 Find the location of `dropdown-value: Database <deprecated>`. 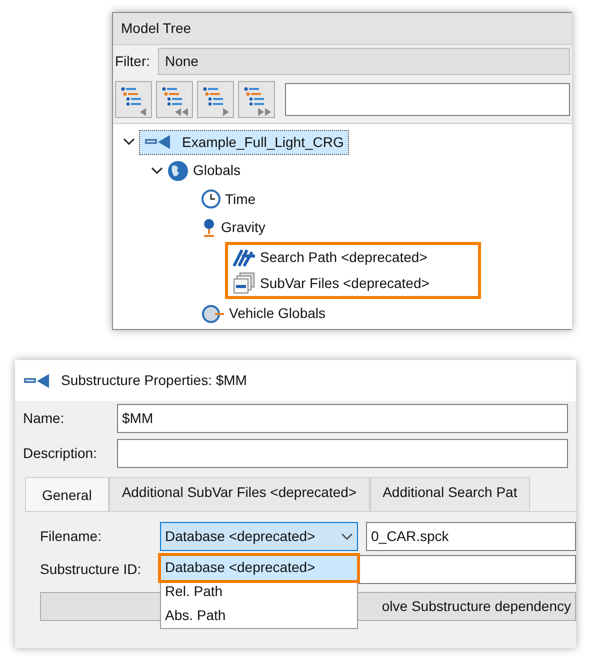

dropdown-value: Database <deprecated> is located at coordinates (240, 536).